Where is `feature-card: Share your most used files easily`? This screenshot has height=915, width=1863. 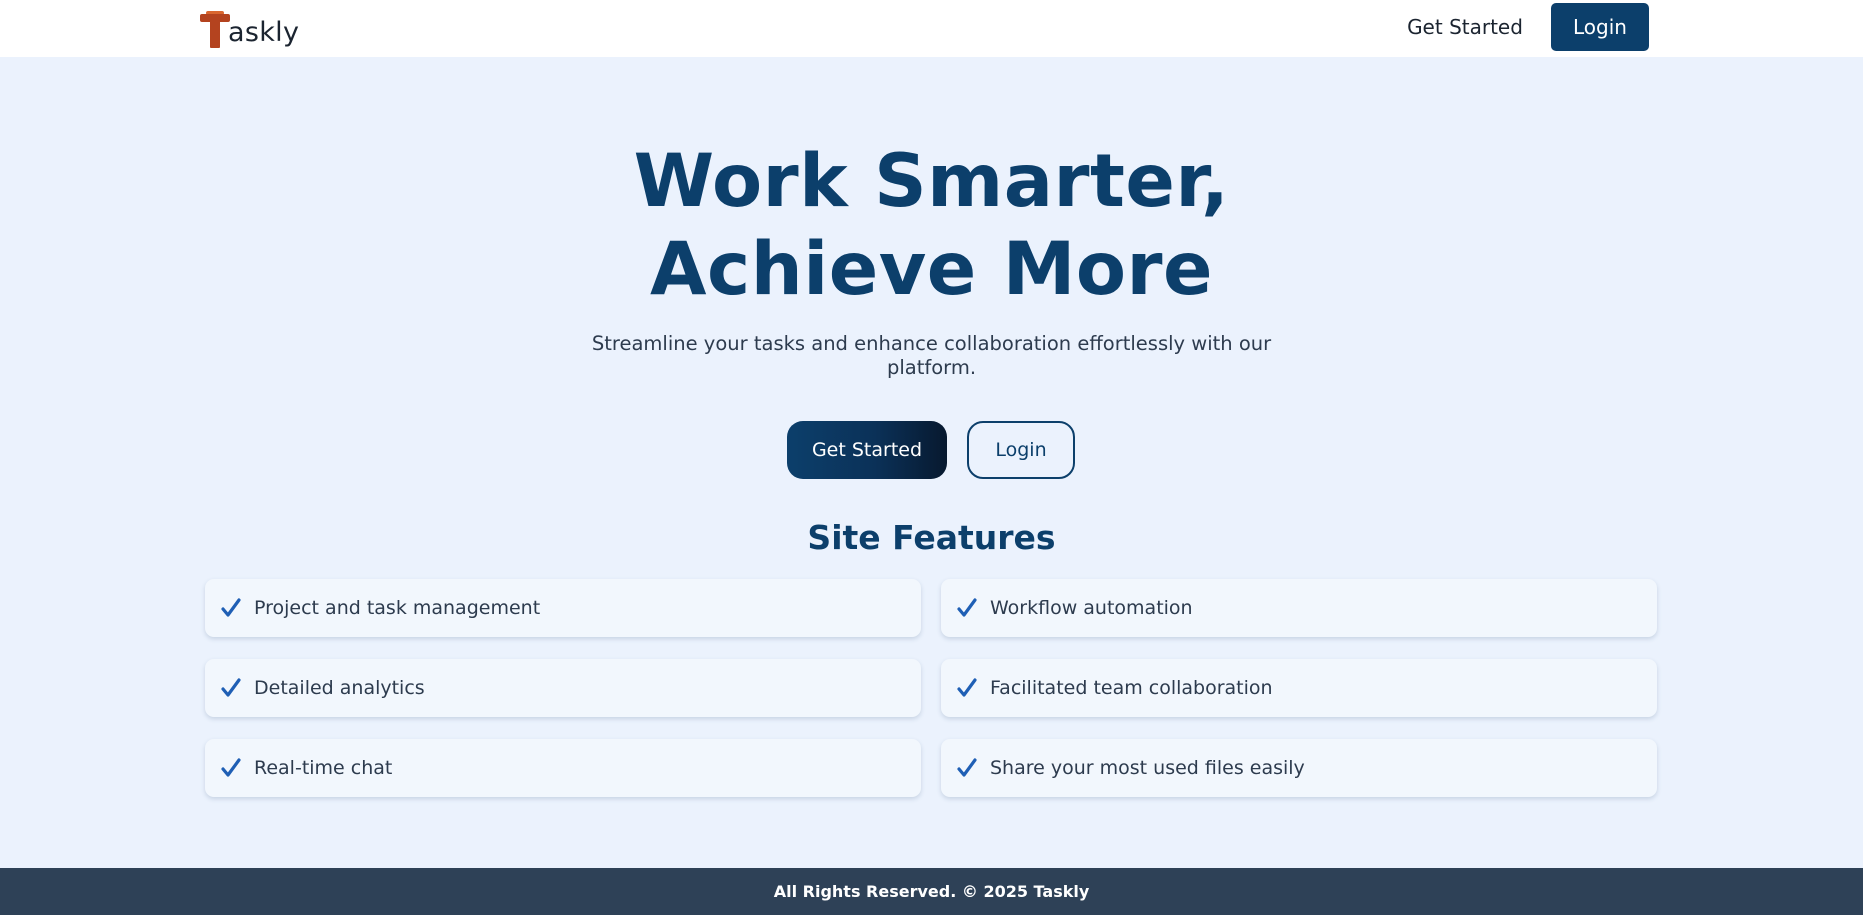
feature-card: Share your most used files easily is located at coordinates (1299, 768).